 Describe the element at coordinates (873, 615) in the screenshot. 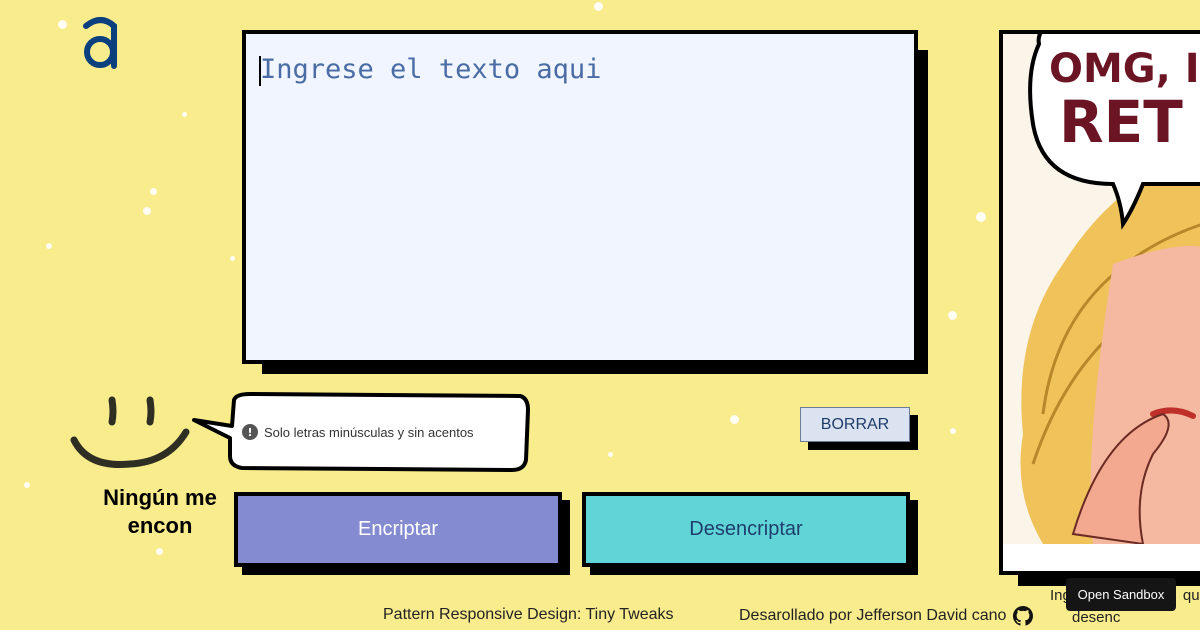

I see `developer-credit-text: Desarollado por Jefferson David cano` at that location.